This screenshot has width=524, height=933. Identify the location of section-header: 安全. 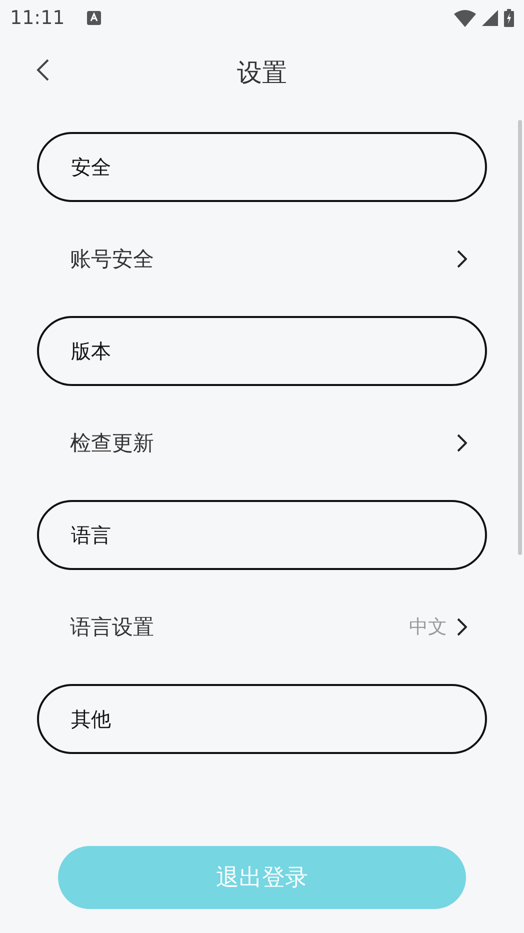
(262, 167).